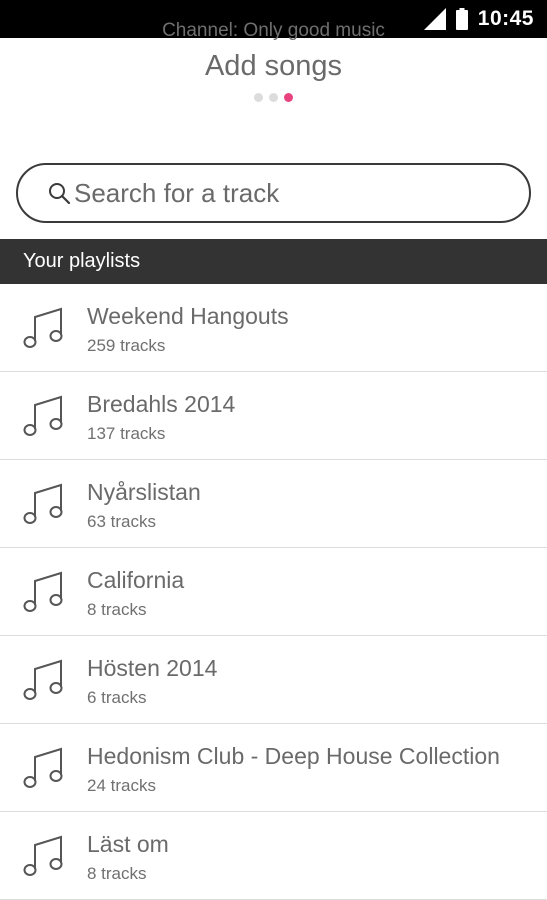 The width and height of the screenshot is (547, 900). I want to click on playlist-track-count: 24 tracks, so click(121, 785).